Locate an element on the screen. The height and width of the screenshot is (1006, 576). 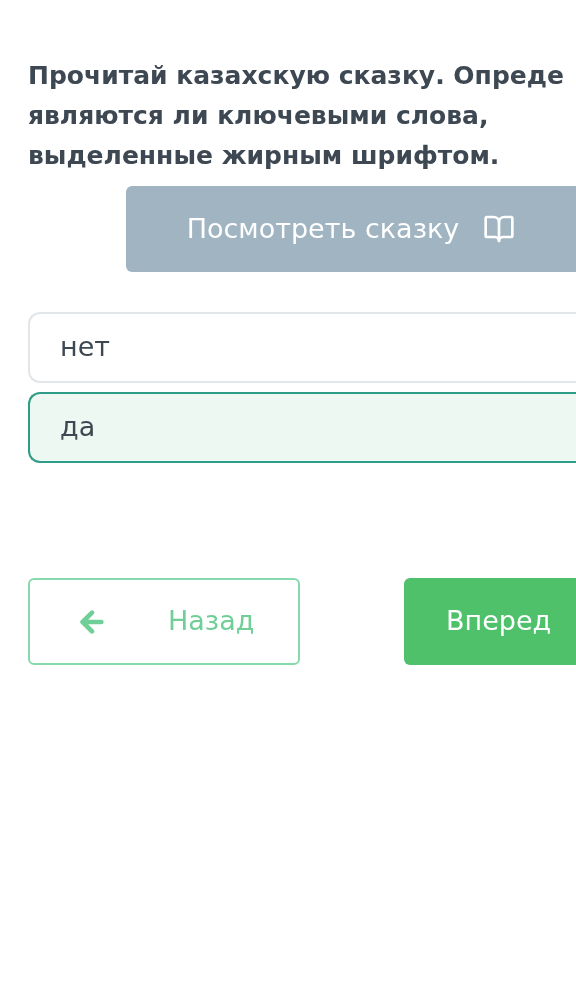
answer-option: да is located at coordinates (302, 427).